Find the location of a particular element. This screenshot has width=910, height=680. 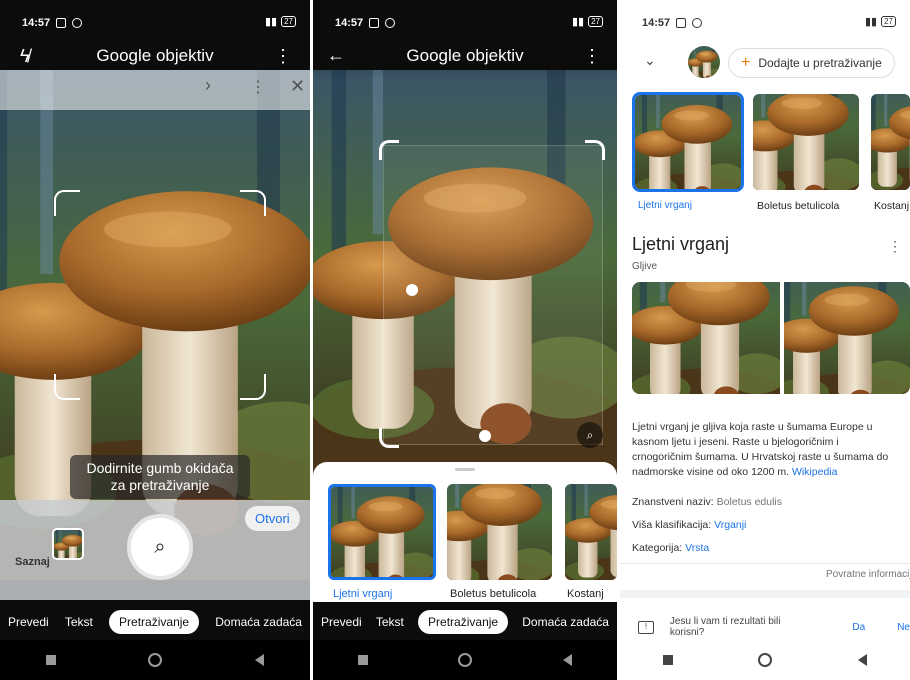

fact-label: Viša klasifikacija: is located at coordinates (672, 525).